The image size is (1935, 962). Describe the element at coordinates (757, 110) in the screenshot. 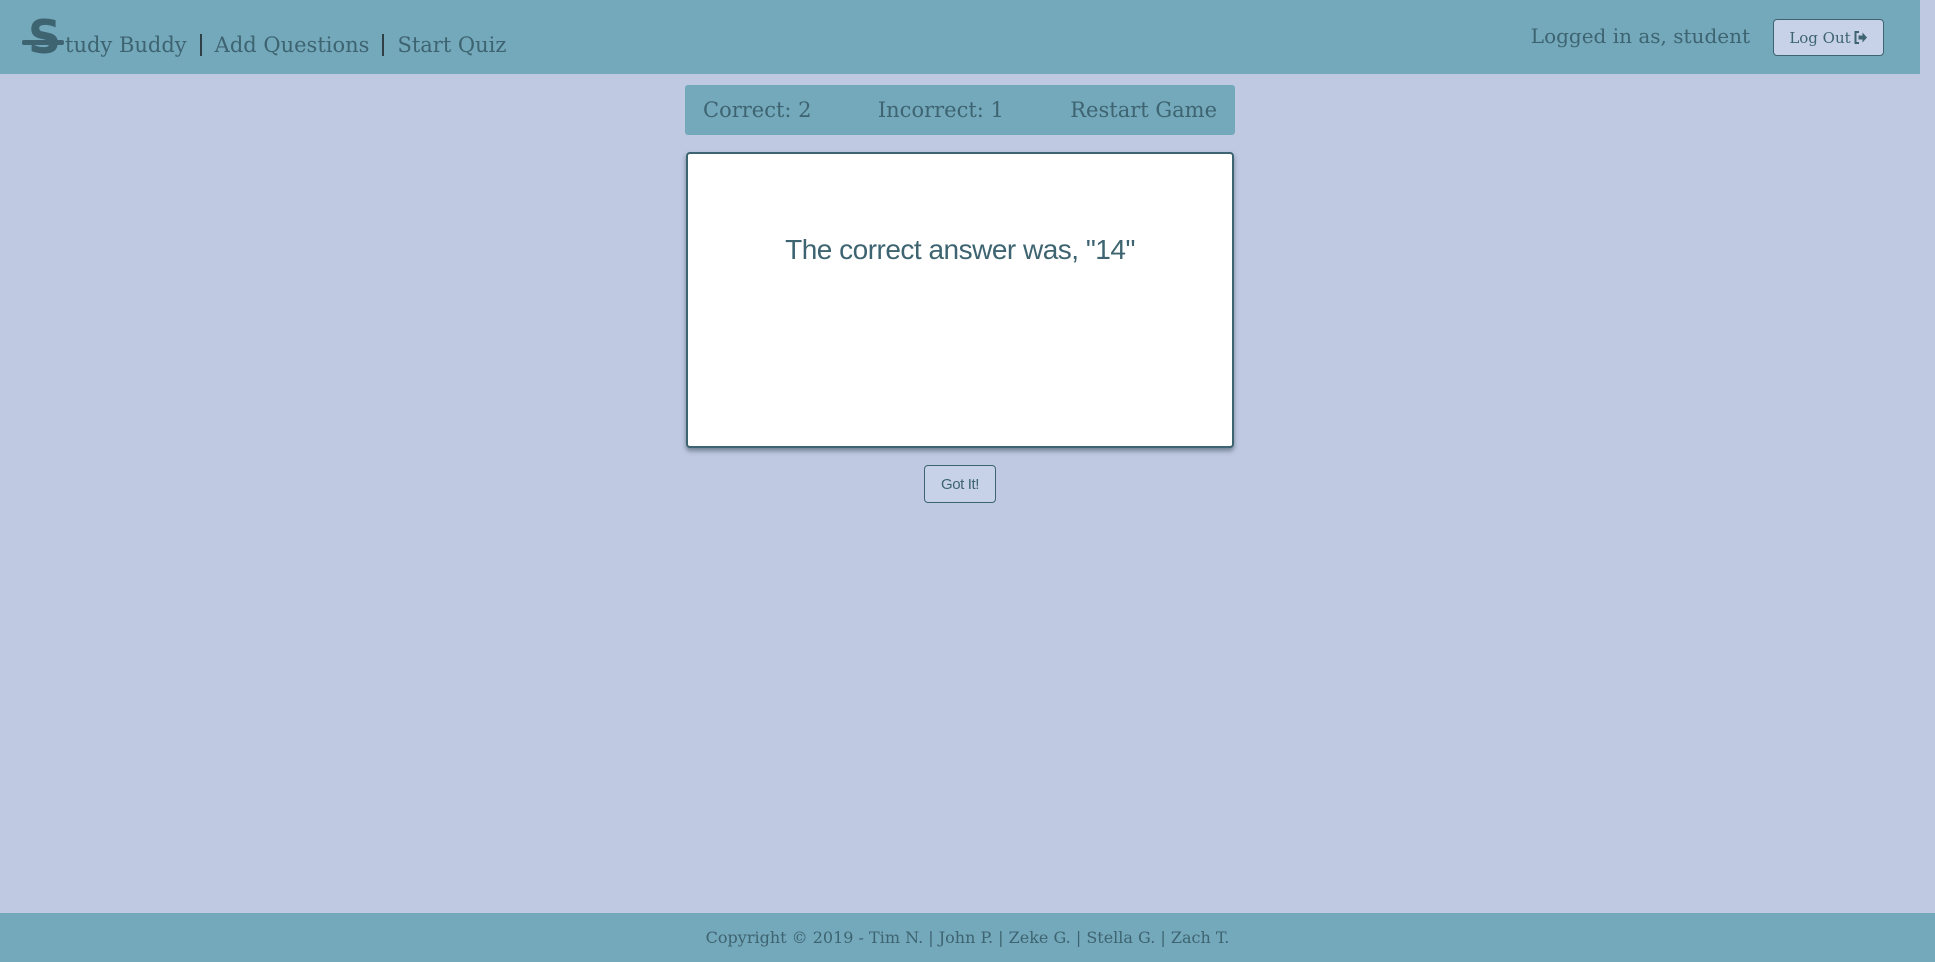

I see `correct-count: Correct: 2` at that location.